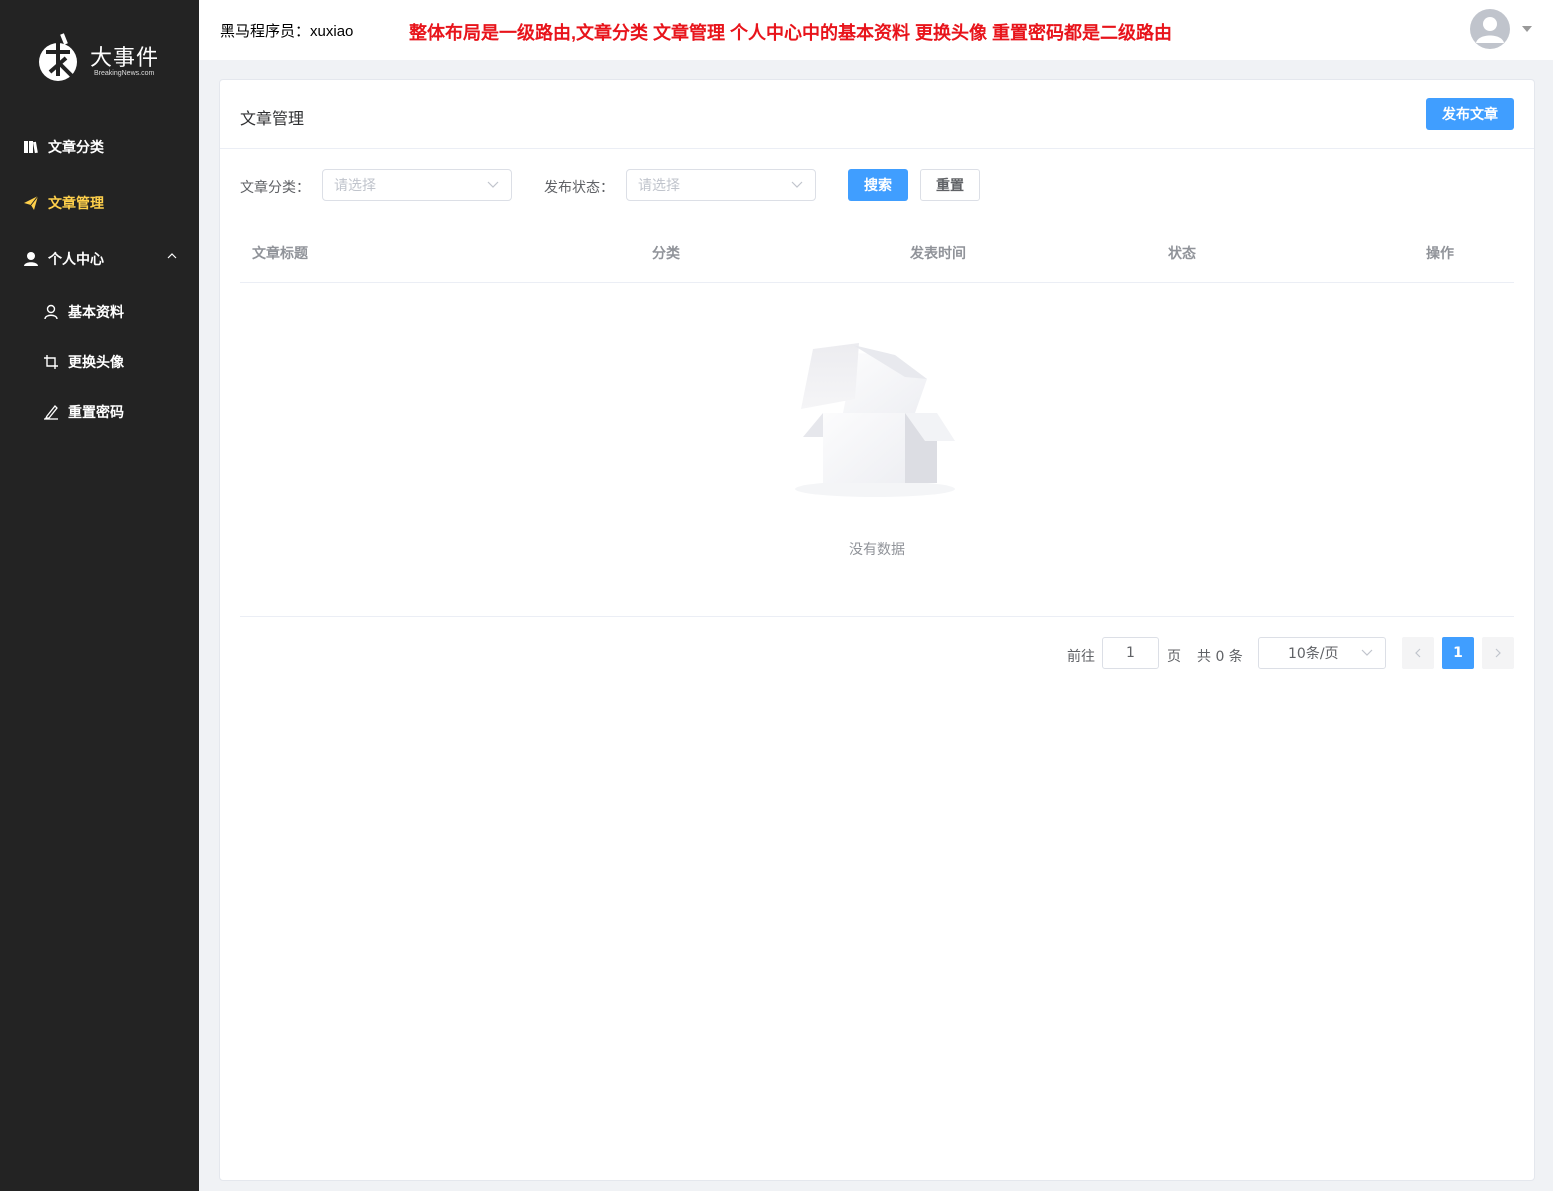  I want to click on chevron-right-icon, so click(1498, 653).